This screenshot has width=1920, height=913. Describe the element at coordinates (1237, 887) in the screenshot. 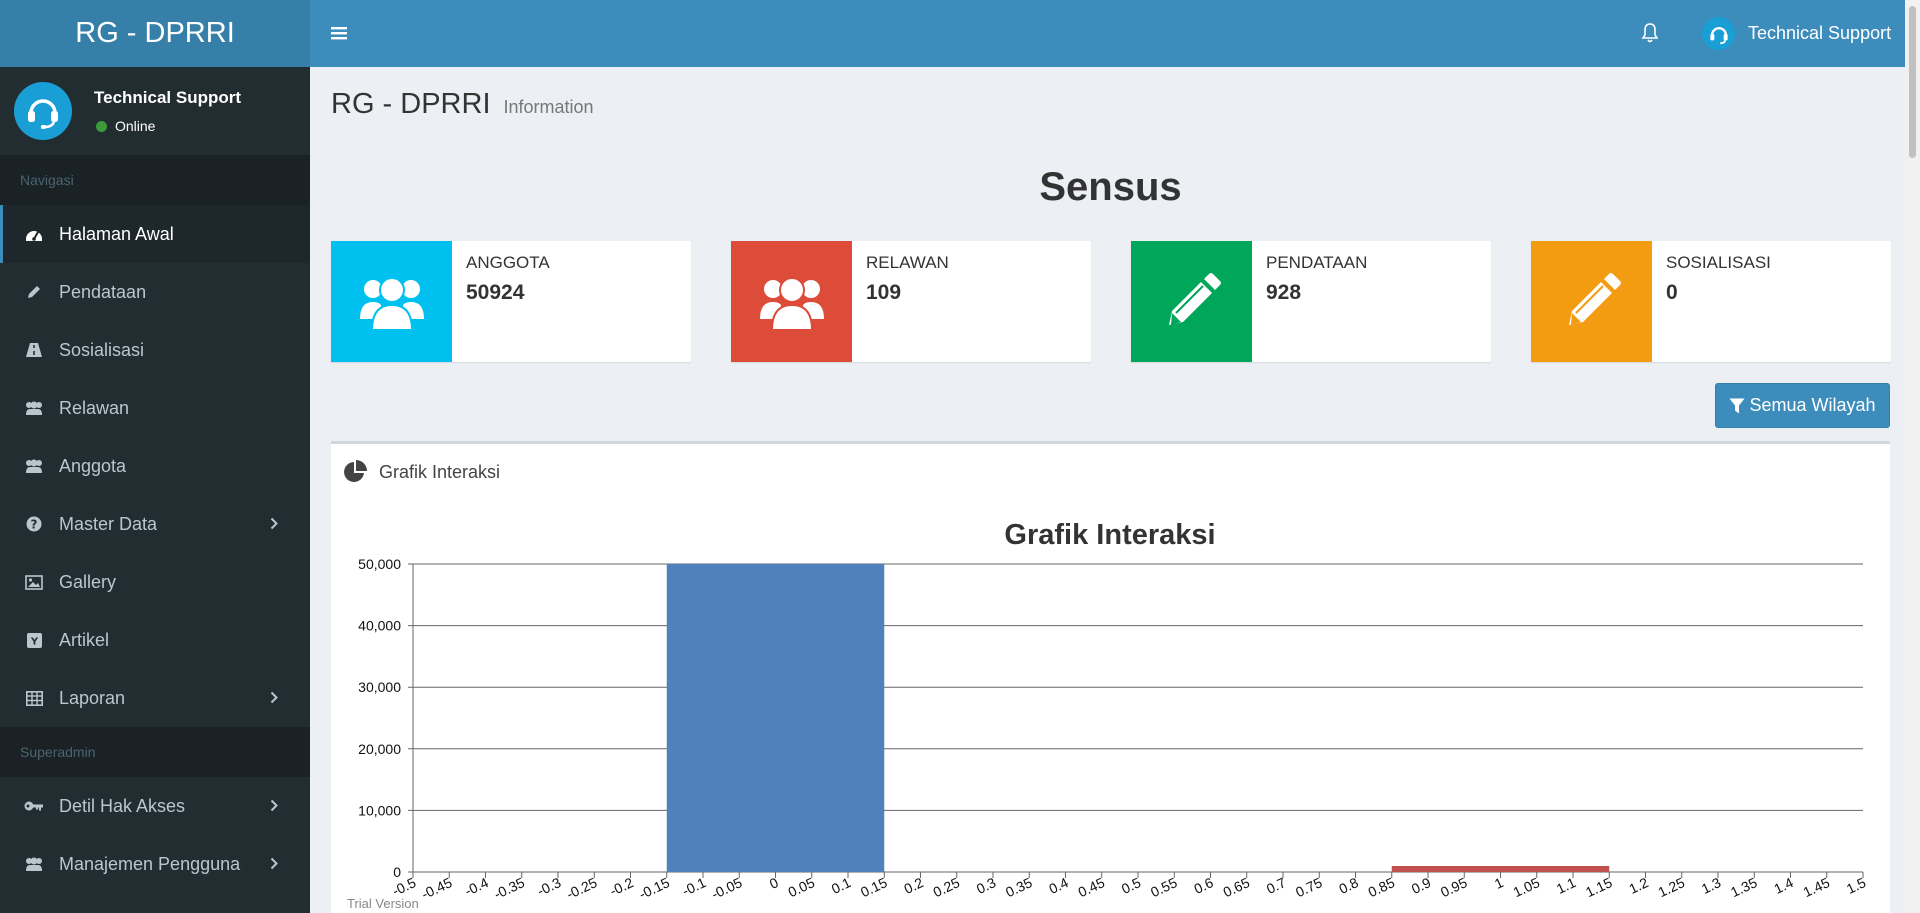

I see `x-tick-label: 0.65` at that location.